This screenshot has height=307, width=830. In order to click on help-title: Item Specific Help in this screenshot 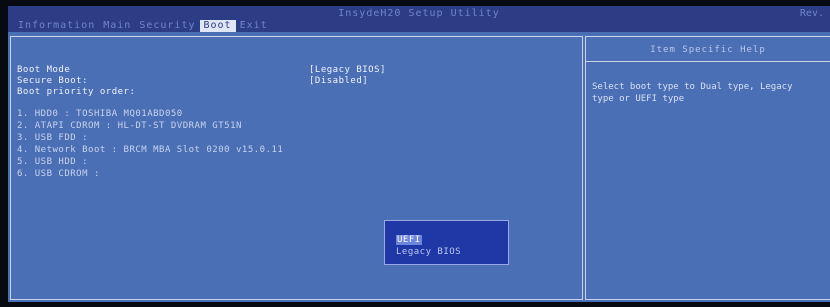, I will do `click(708, 50)`.